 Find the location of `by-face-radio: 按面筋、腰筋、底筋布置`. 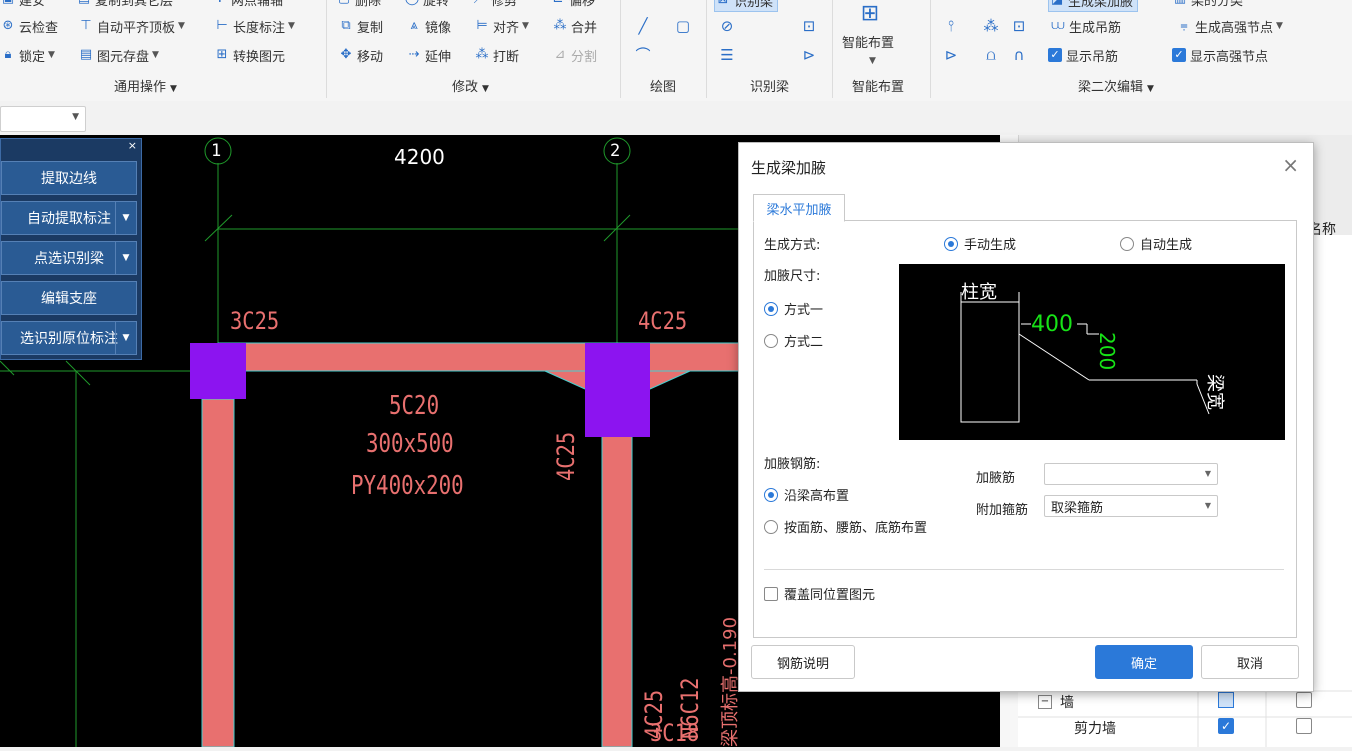

by-face-radio: 按面筋、腰筋、底筋布置 is located at coordinates (845, 526).